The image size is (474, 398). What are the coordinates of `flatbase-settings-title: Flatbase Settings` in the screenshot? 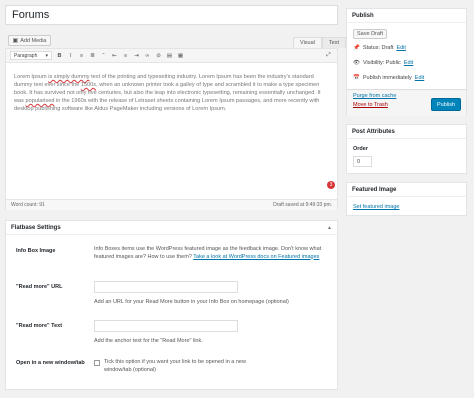 It's located at (36, 227).